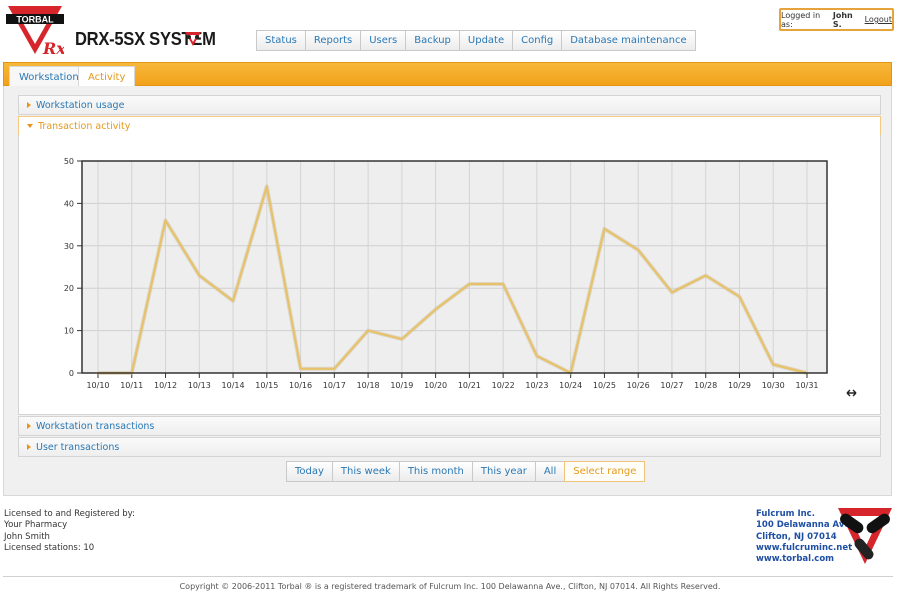  Describe the element at coordinates (705, 385) in the screenshot. I see `x-tick-label: 10/28` at that location.